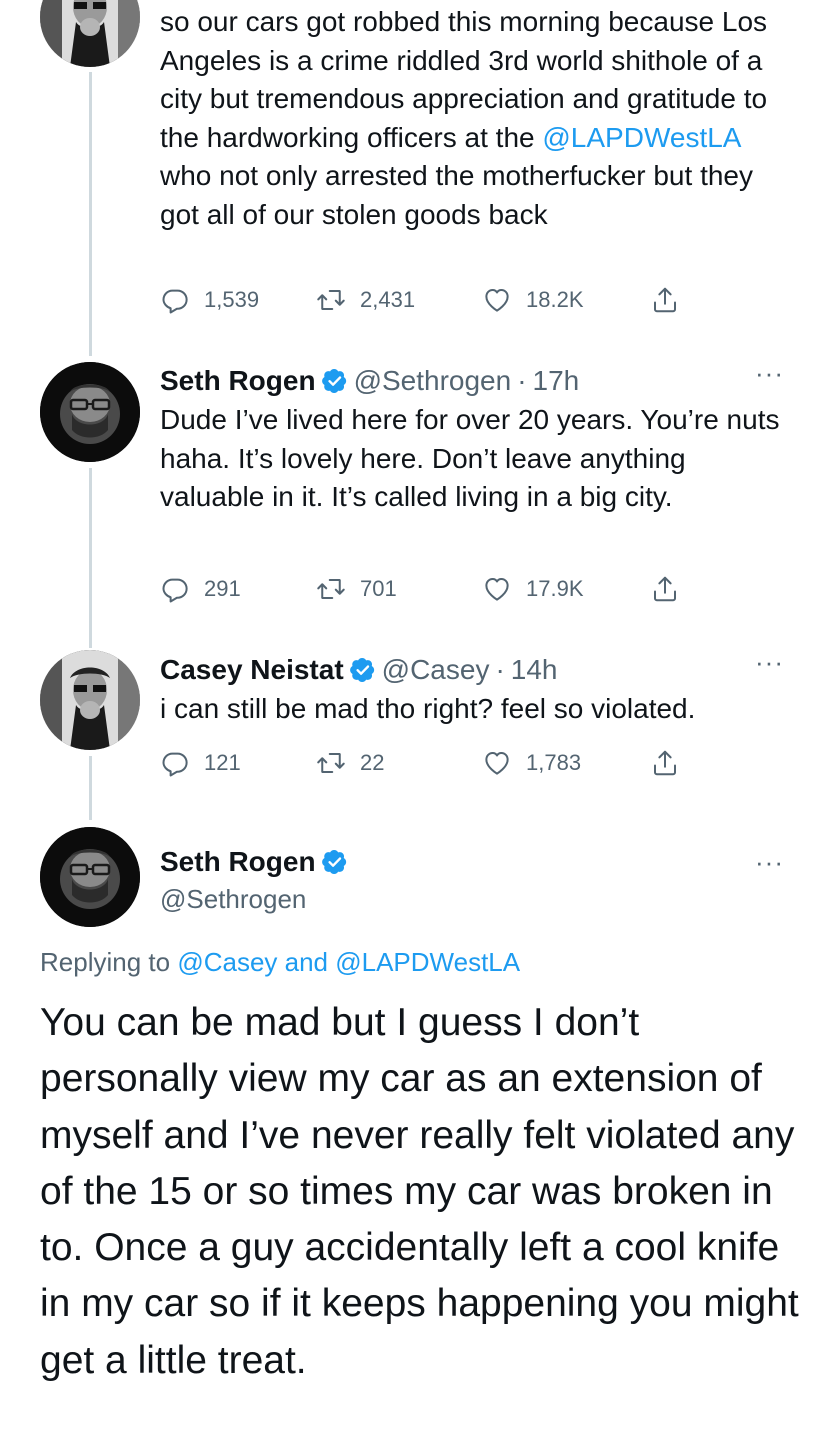  Describe the element at coordinates (222, 762) in the screenshot. I see `reply-count: 121` at that location.